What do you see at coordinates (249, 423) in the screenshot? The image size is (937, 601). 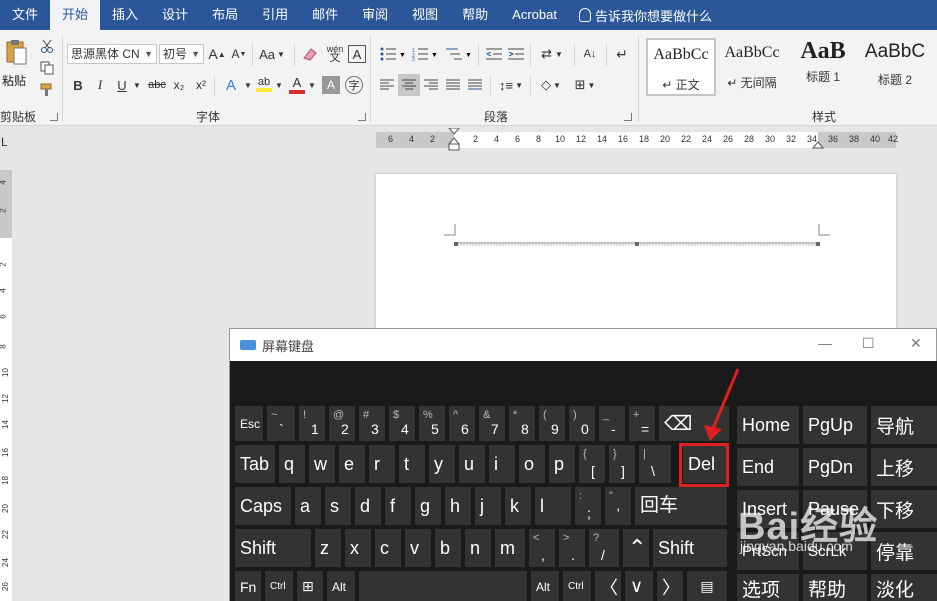 I see `key-esc: Esc` at bounding box center [249, 423].